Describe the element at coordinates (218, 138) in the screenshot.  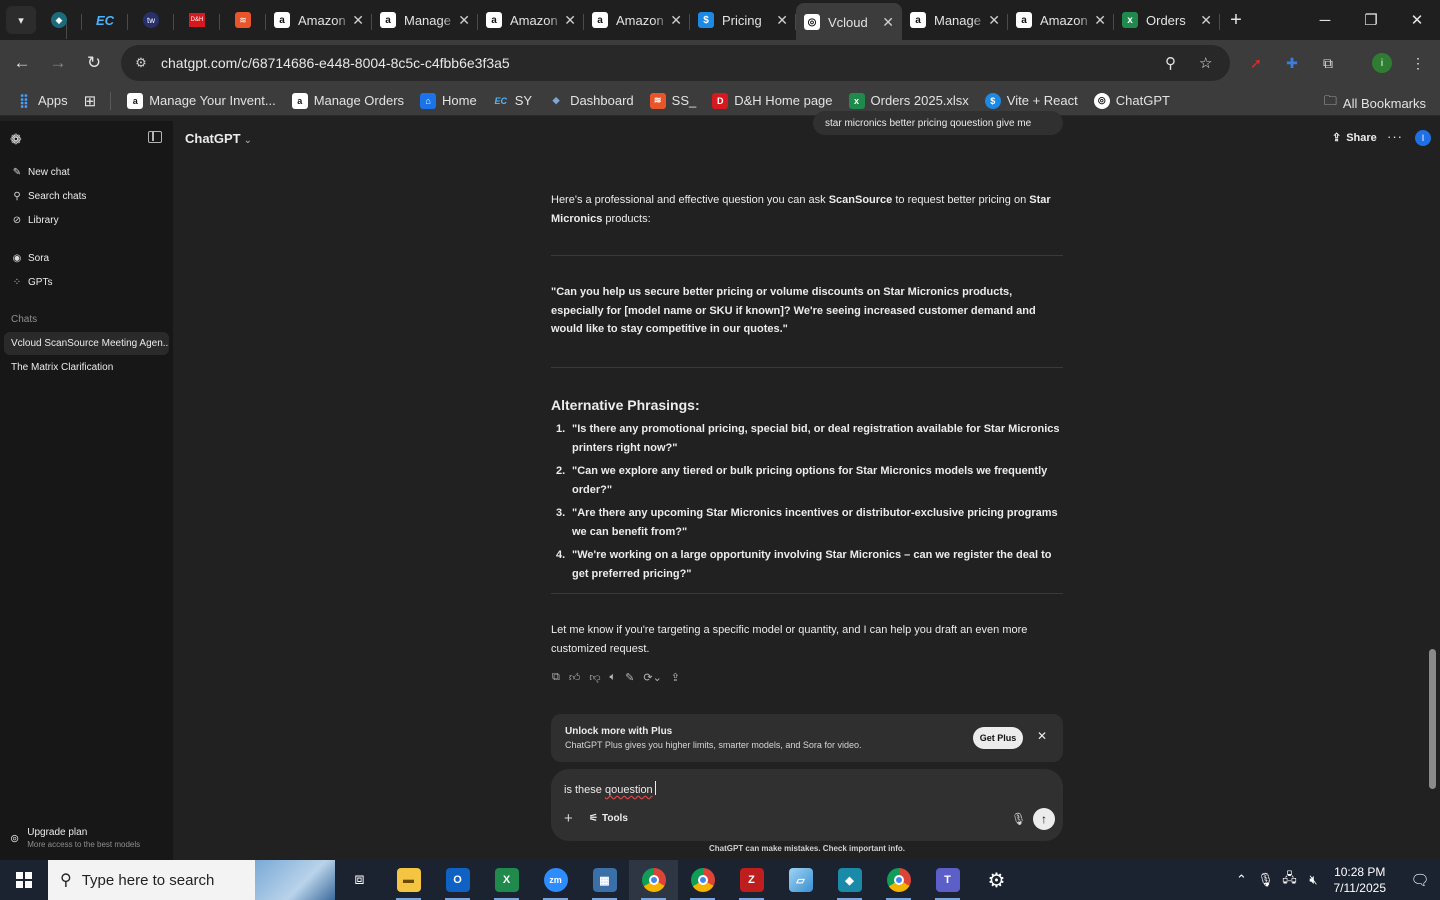
I see `model-selector: ChatGPT ⌄` at that location.